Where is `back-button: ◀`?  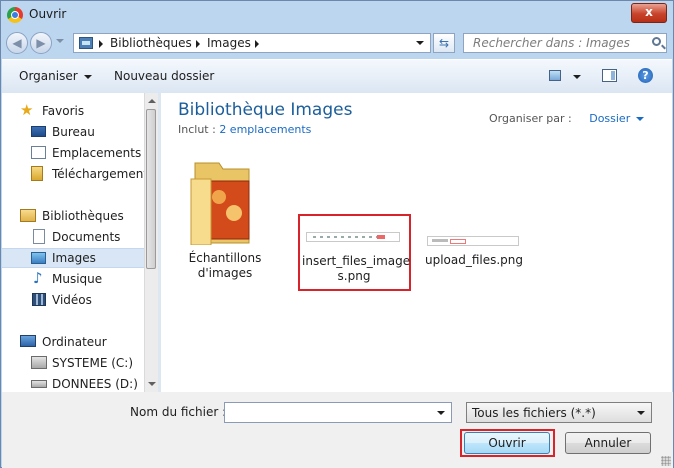
back-button: ◀ is located at coordinates (17, 43).